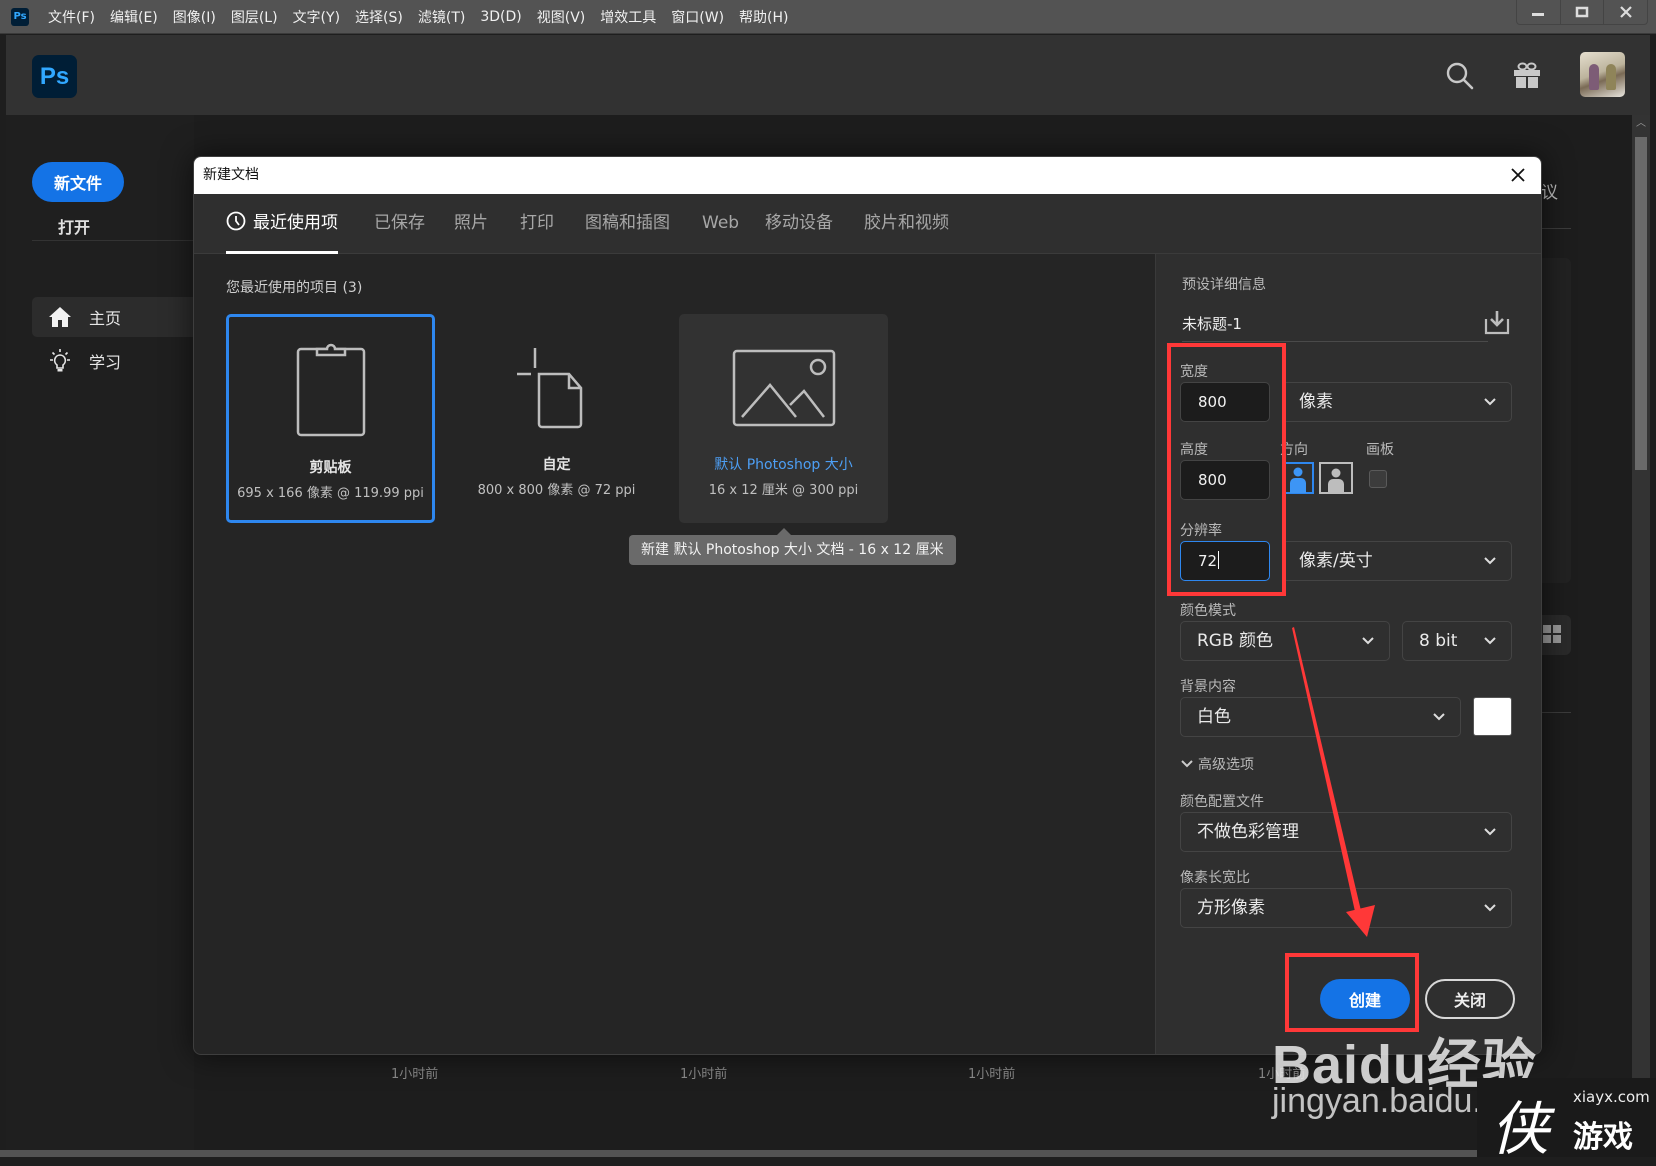  I want to click on details-heading: 预设详细信息, so click(1224, 285).